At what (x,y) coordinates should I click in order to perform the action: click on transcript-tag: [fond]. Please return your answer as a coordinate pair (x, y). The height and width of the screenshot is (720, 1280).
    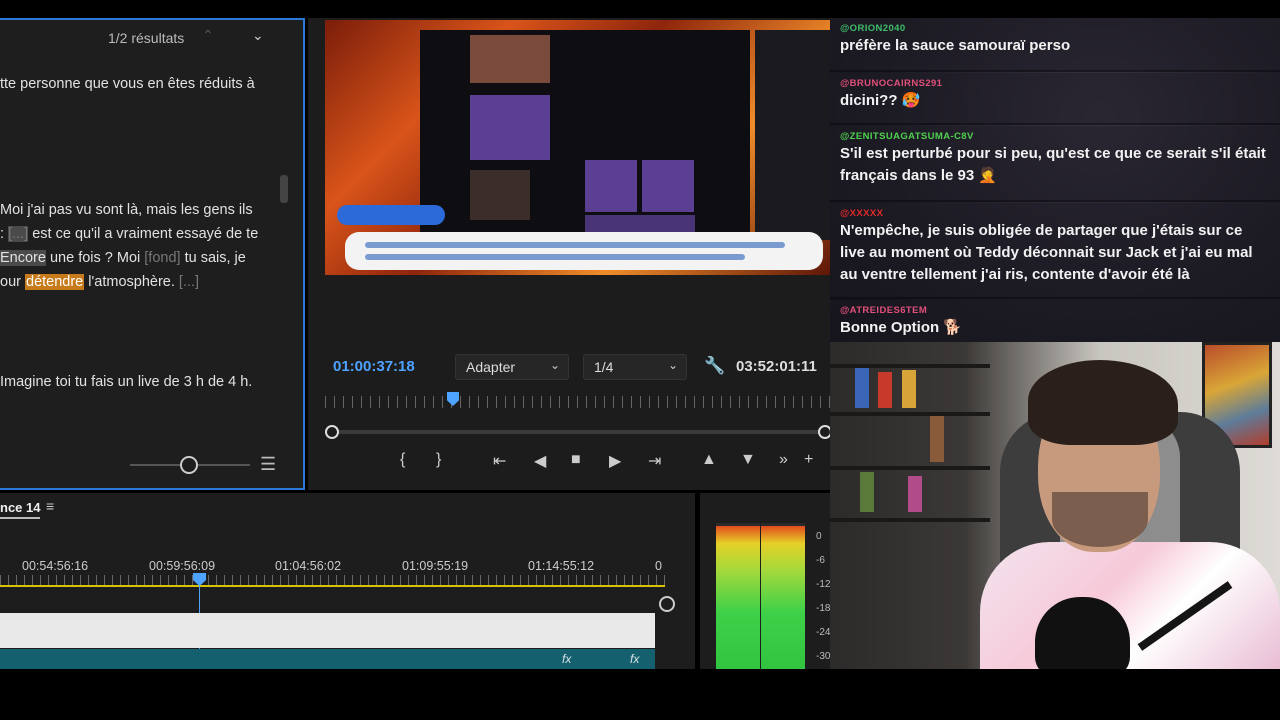
    Looking at the image, I should click on (162, 258).